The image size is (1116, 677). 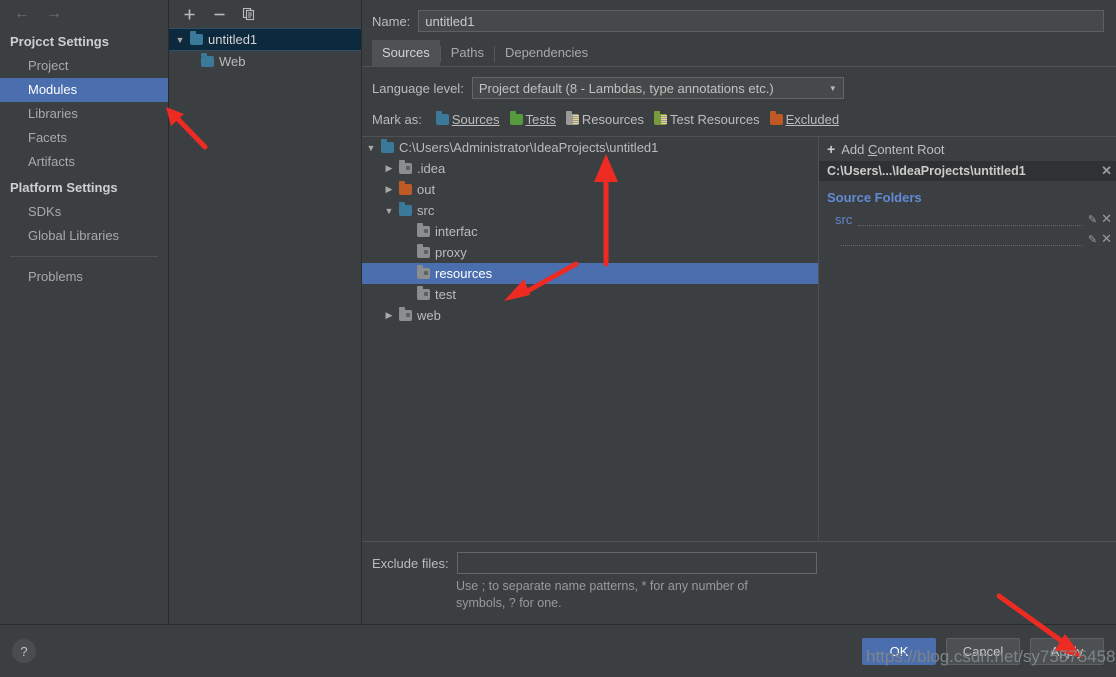 What do you see at coordinates (590, 189) in the screenshot?
I see `tree-row: ▶ out` at bounding box center [590, 189].